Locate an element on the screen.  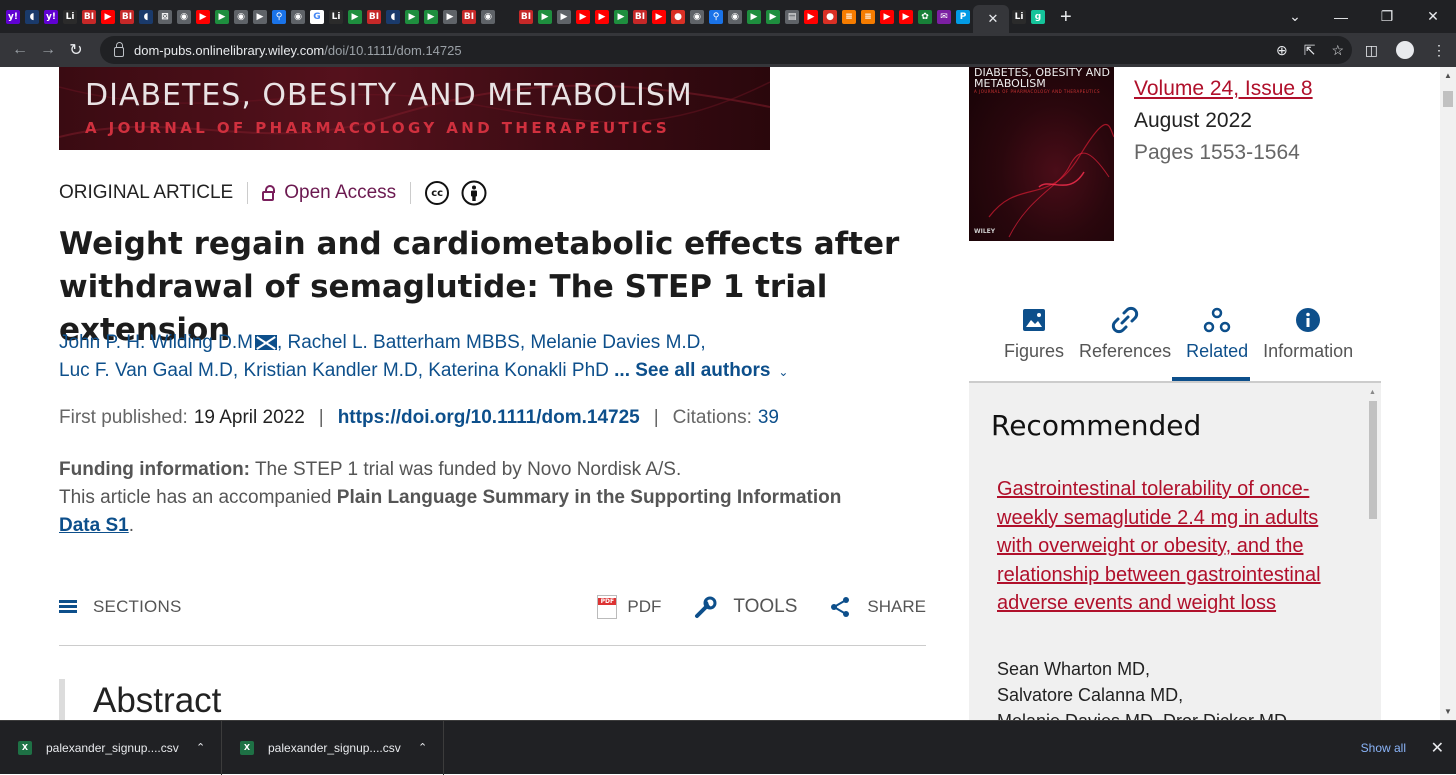
side-panel-icon: ◫ is located at coordinates (1371, 50).